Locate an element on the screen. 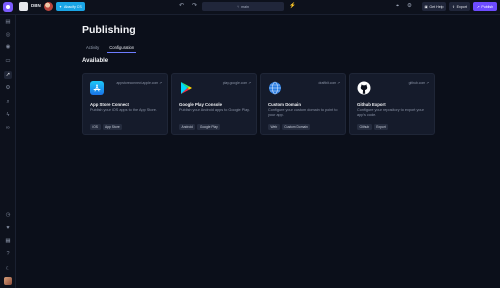 The image size is (500, 288). rocket-icon: ➚ is located at coordinates (478, 6).